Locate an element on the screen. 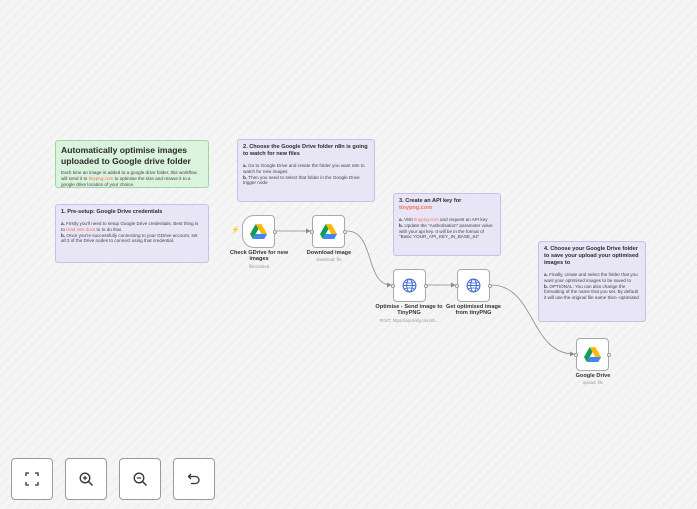  n8n-docs-link: read n8n docs is located at coordinates (80, 229).